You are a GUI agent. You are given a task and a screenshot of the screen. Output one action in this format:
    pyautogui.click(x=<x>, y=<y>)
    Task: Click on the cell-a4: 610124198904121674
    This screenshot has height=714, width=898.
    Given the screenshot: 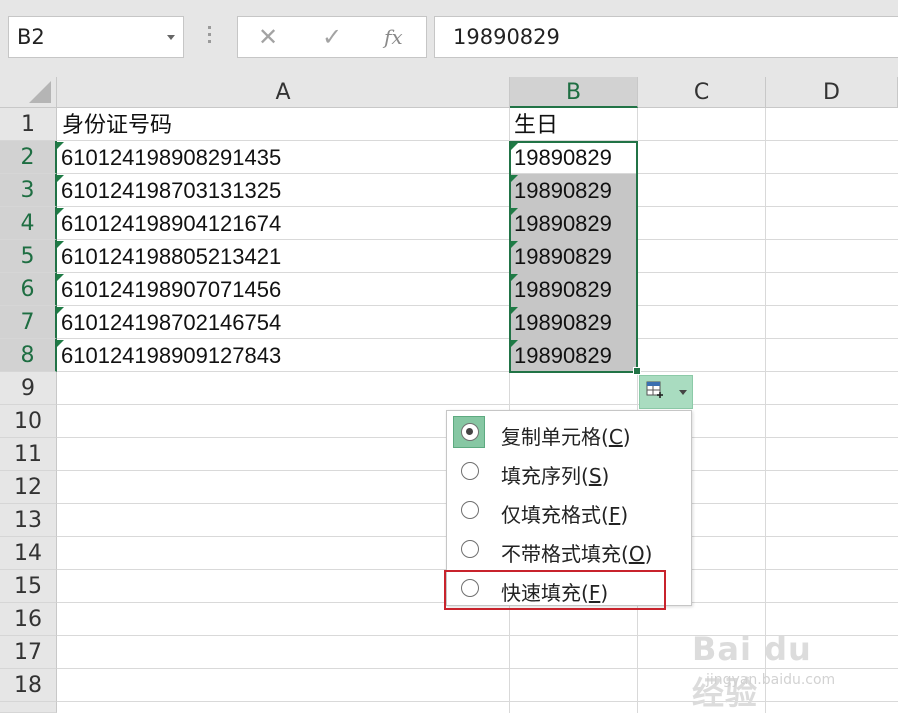 What is the action you would take?
    pyautogui.click(x=171, y=223)
    